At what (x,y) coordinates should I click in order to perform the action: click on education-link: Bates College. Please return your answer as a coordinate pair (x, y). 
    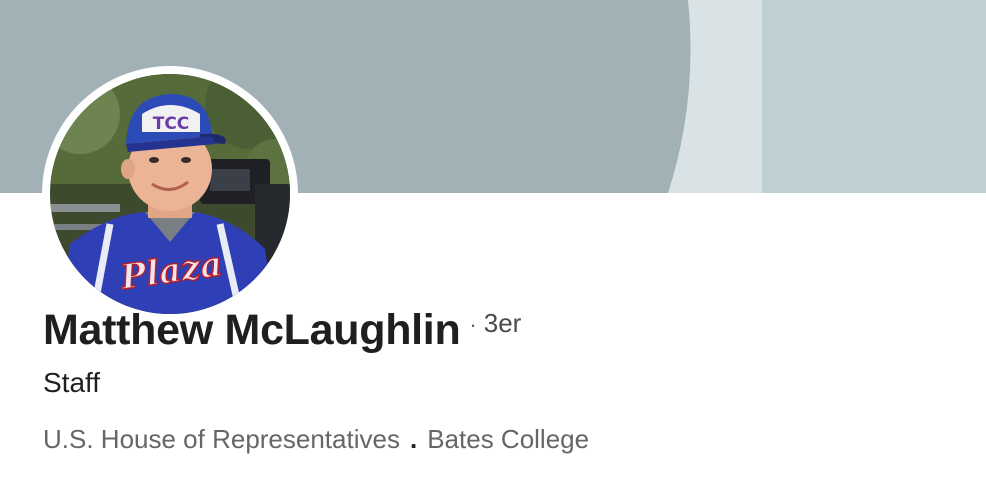
    Looking at the image, I should click on (508, 439).